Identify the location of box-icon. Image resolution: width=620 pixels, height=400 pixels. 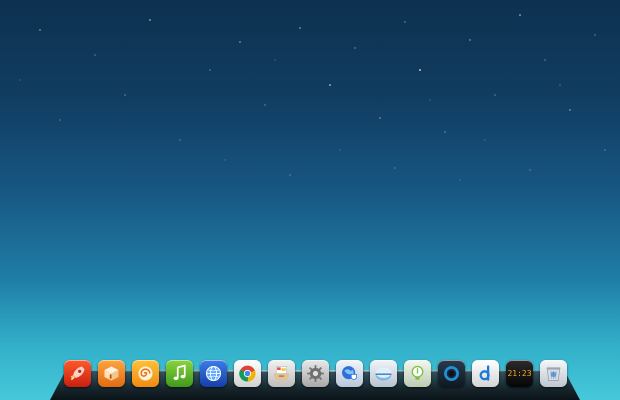
(111, 373).